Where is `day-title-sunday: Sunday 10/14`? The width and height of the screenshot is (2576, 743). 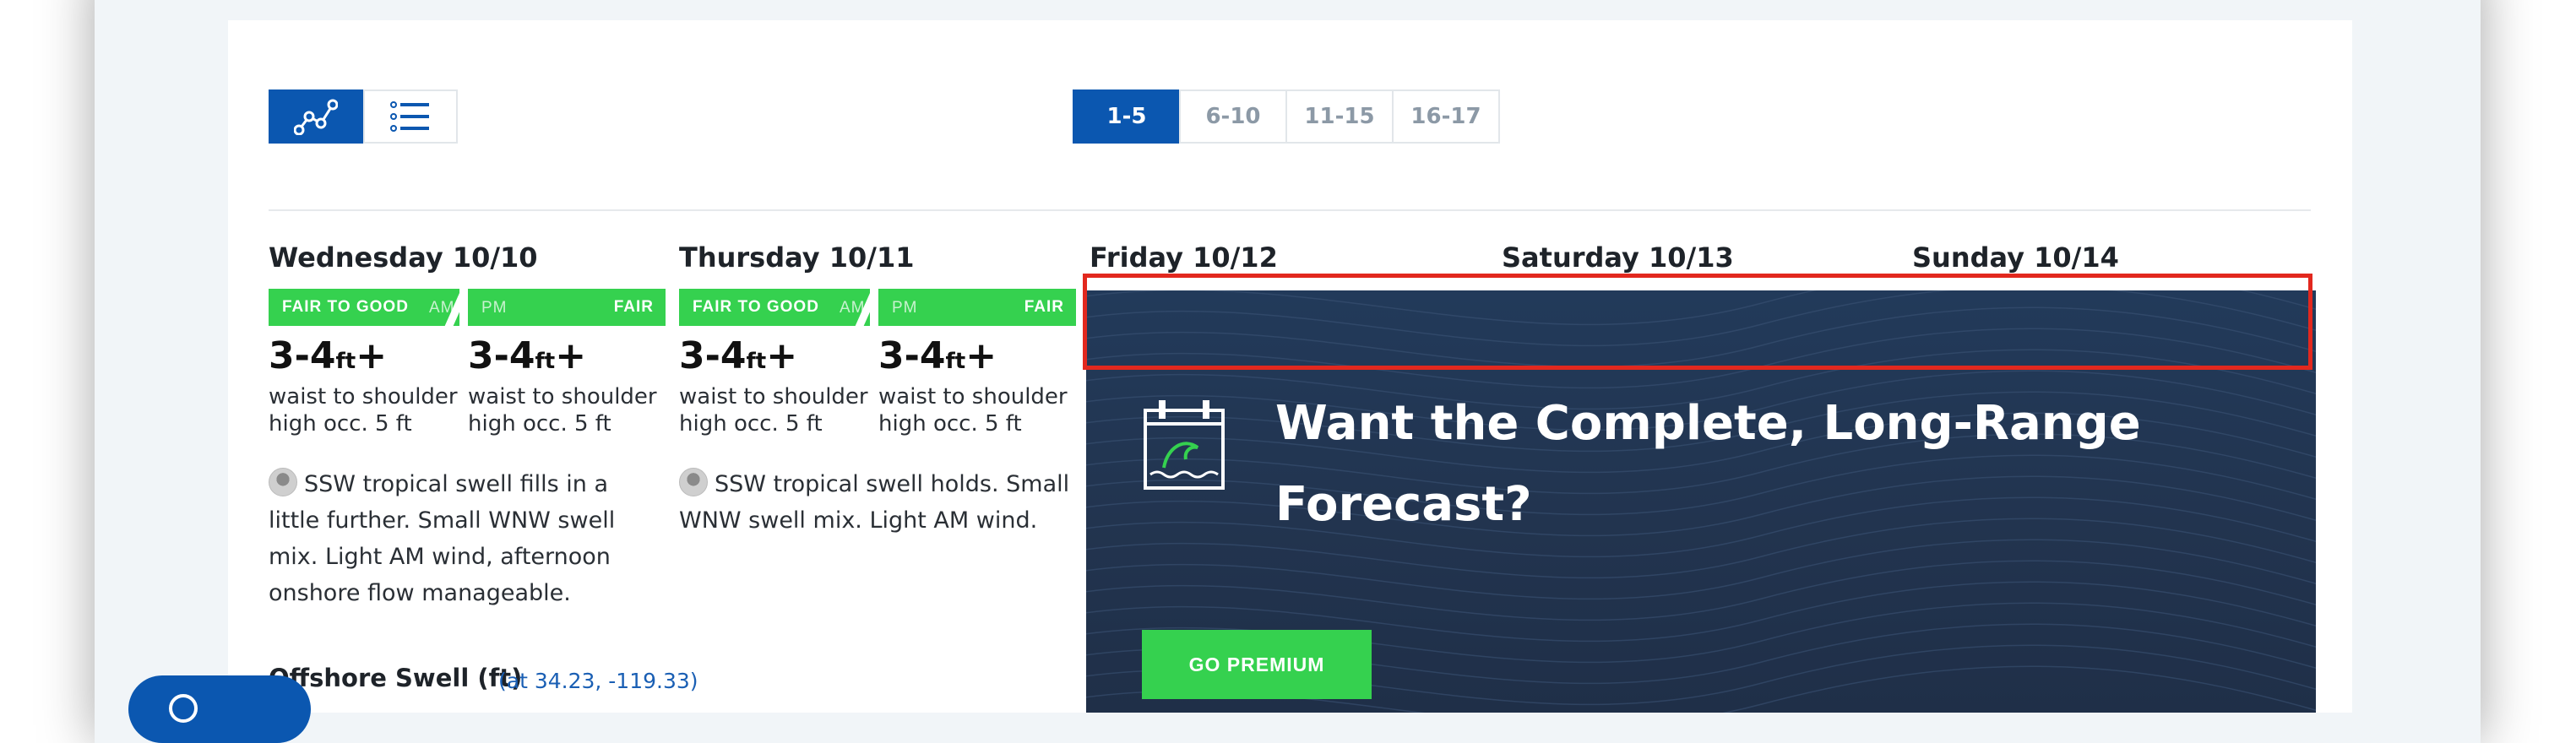
day-title-sunday: Sunday 10/14 is located at coordinates (2015, 257).